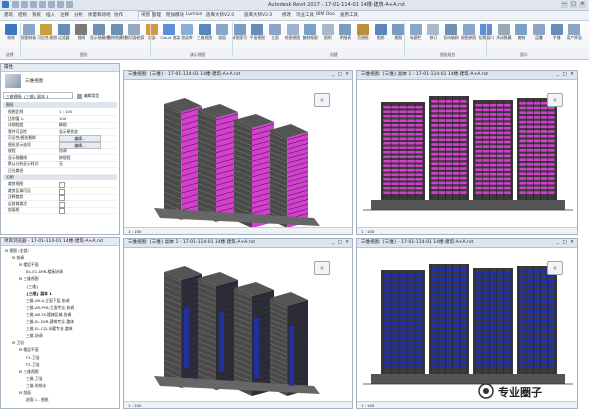  What do you see at coordinates (60, 171) in the screenshot?
I see `property-row: 日光路径` at bounding box center [60, 171].